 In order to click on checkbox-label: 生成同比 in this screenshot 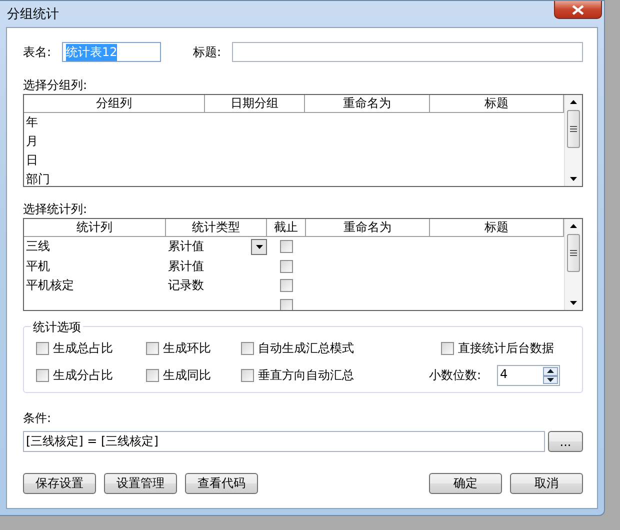, I will do `click(187, 375)`.